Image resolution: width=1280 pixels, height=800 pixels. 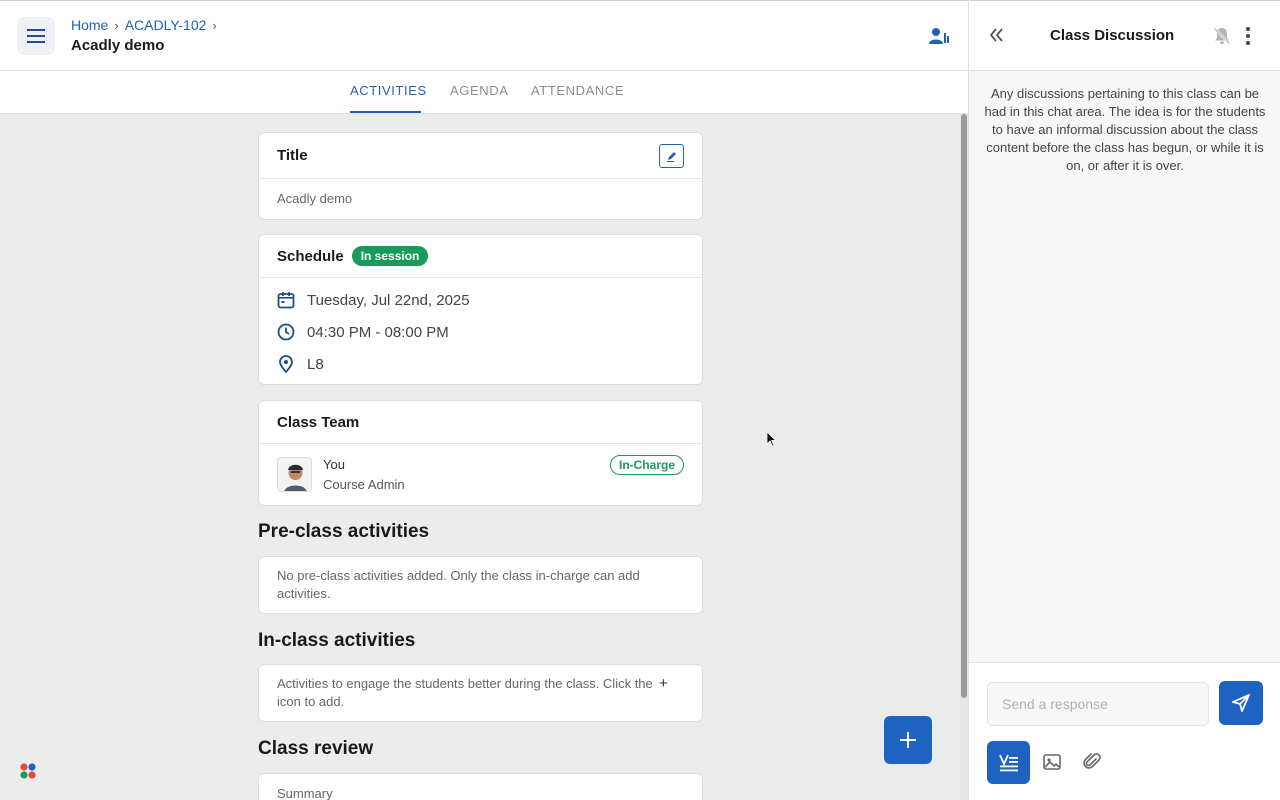 I want to click on send-button, so click(x=1241, y=703).